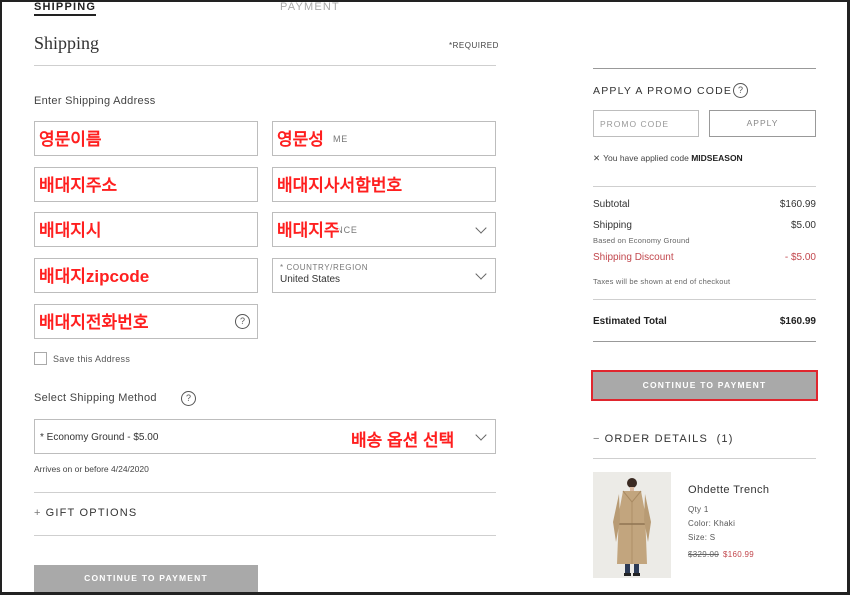 The height and width of the screenshot is (595, 850). Describe the element at coordinates (384, 229) in the screenshot. I see `state-select: INCE 배대지주` at that location.